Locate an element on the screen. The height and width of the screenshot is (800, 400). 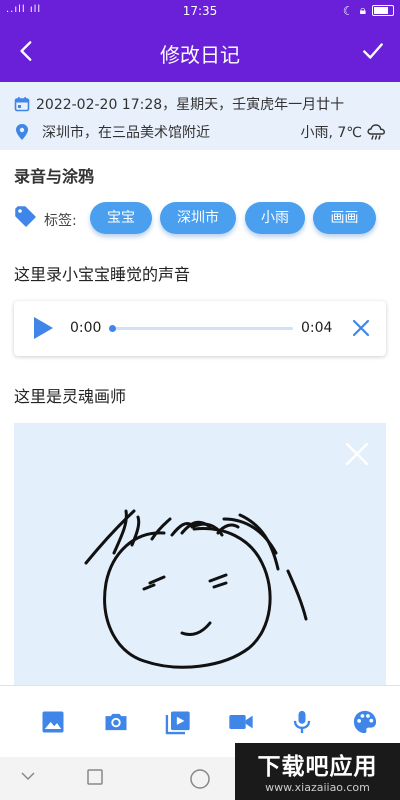
status-time: 17:35 is located at coordinates (200, 11).